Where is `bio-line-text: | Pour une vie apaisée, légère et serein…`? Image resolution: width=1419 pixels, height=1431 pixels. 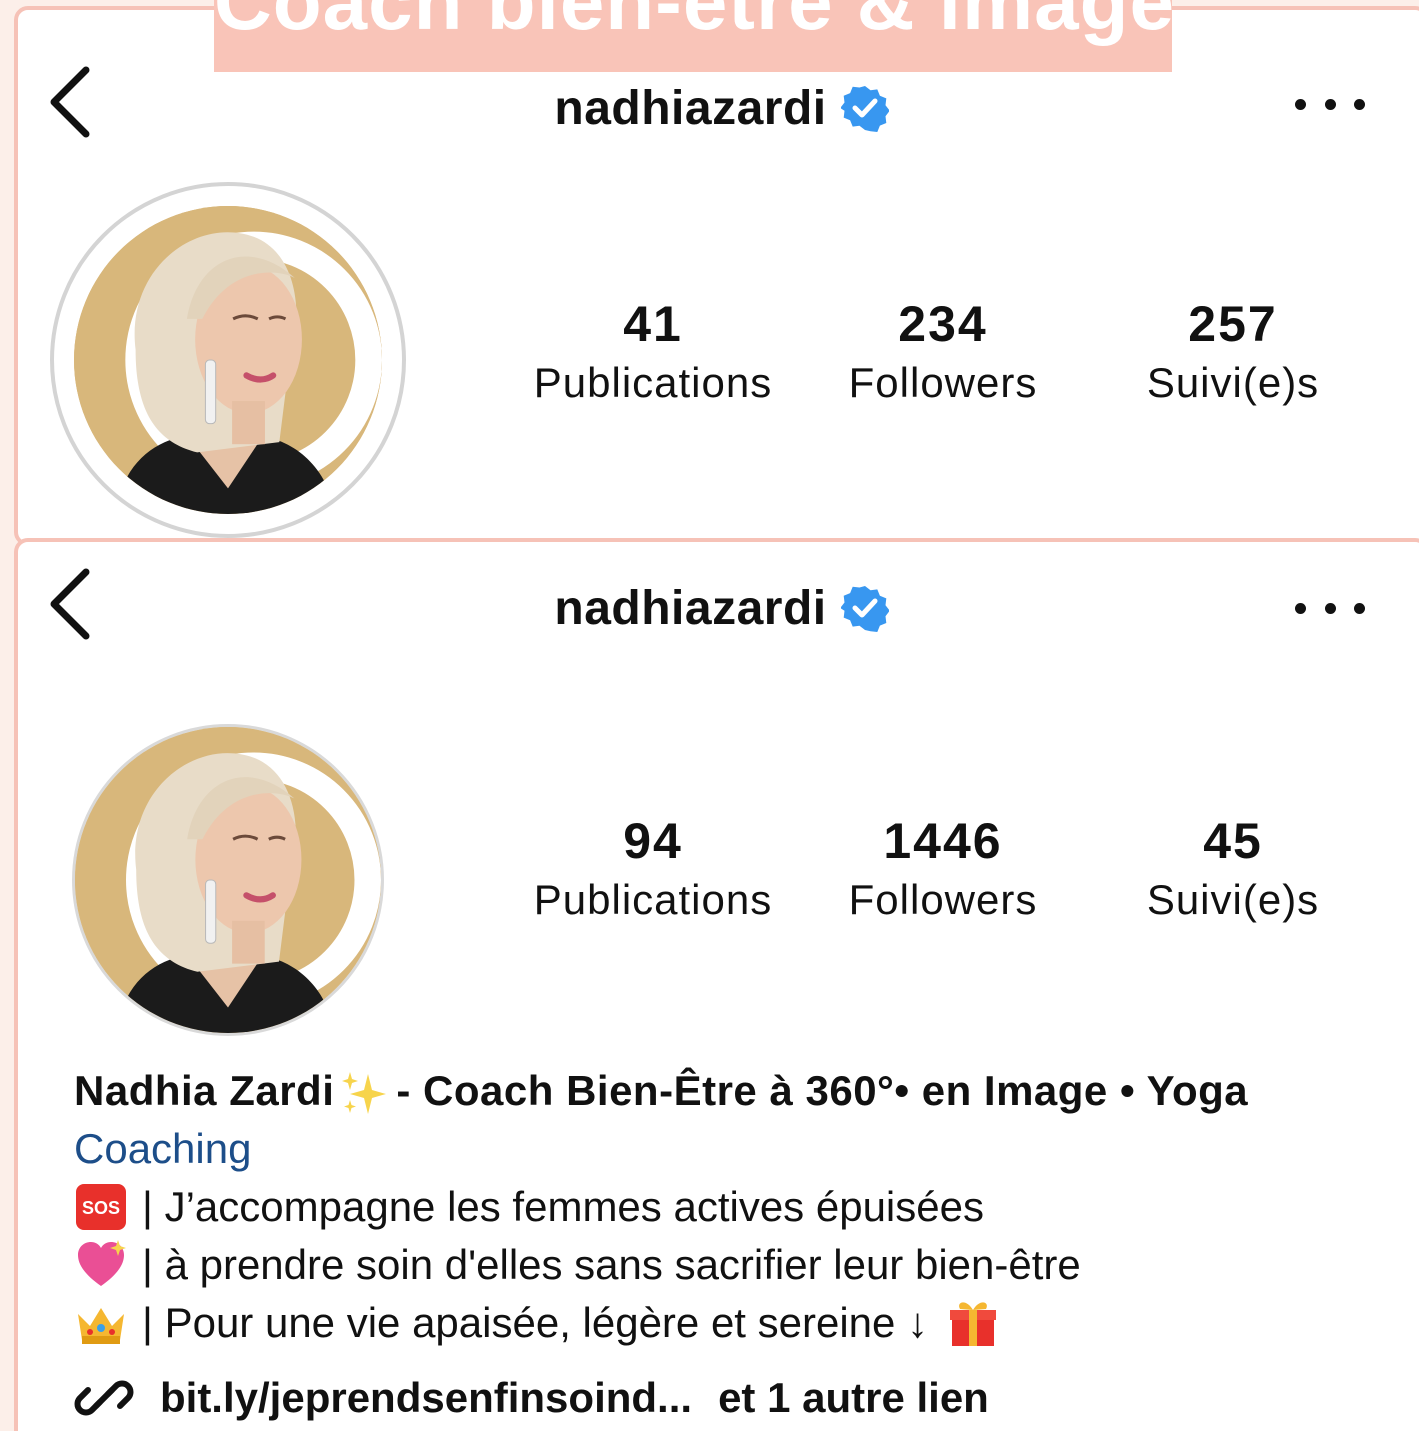
bio-line-text: | Pour une vie apaisée, légère et serein… is located at coordinates (535, 1322).